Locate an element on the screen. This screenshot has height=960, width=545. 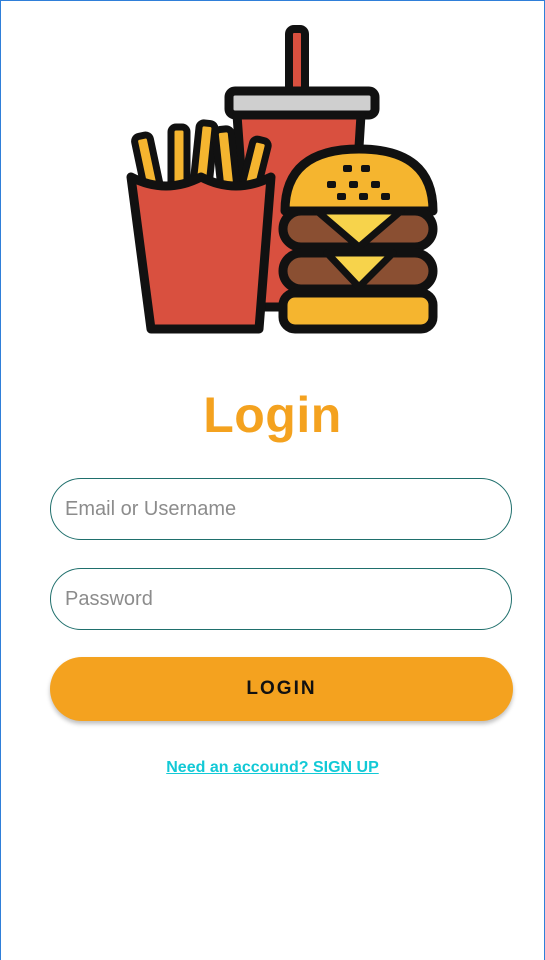
login-button: LOGIN is located at coordinates (281, 689).